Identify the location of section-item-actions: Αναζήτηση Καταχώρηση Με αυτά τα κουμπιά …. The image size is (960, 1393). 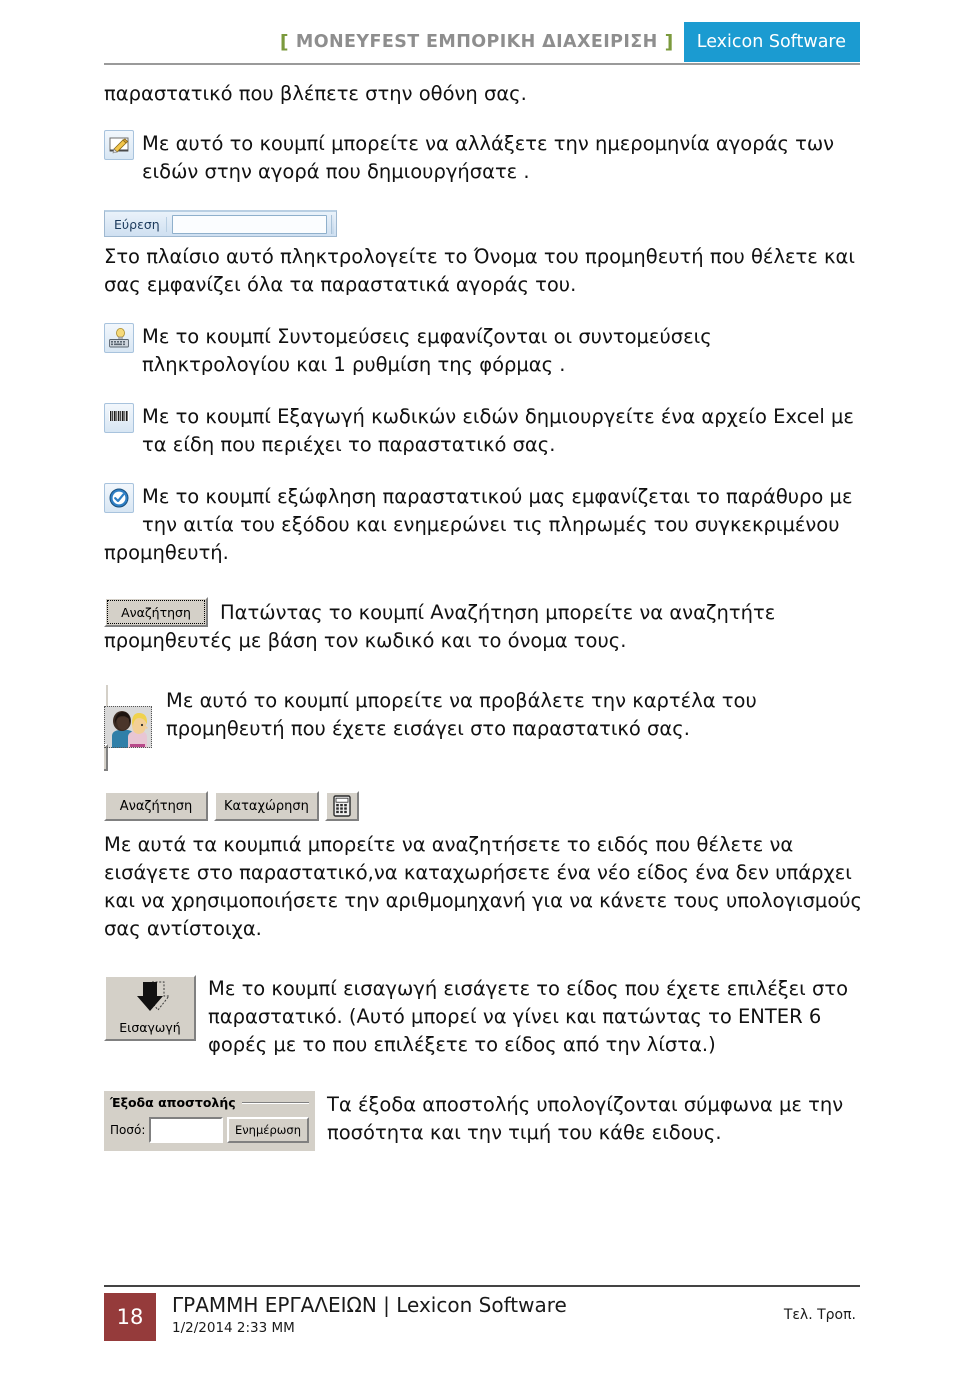
(484, 867).